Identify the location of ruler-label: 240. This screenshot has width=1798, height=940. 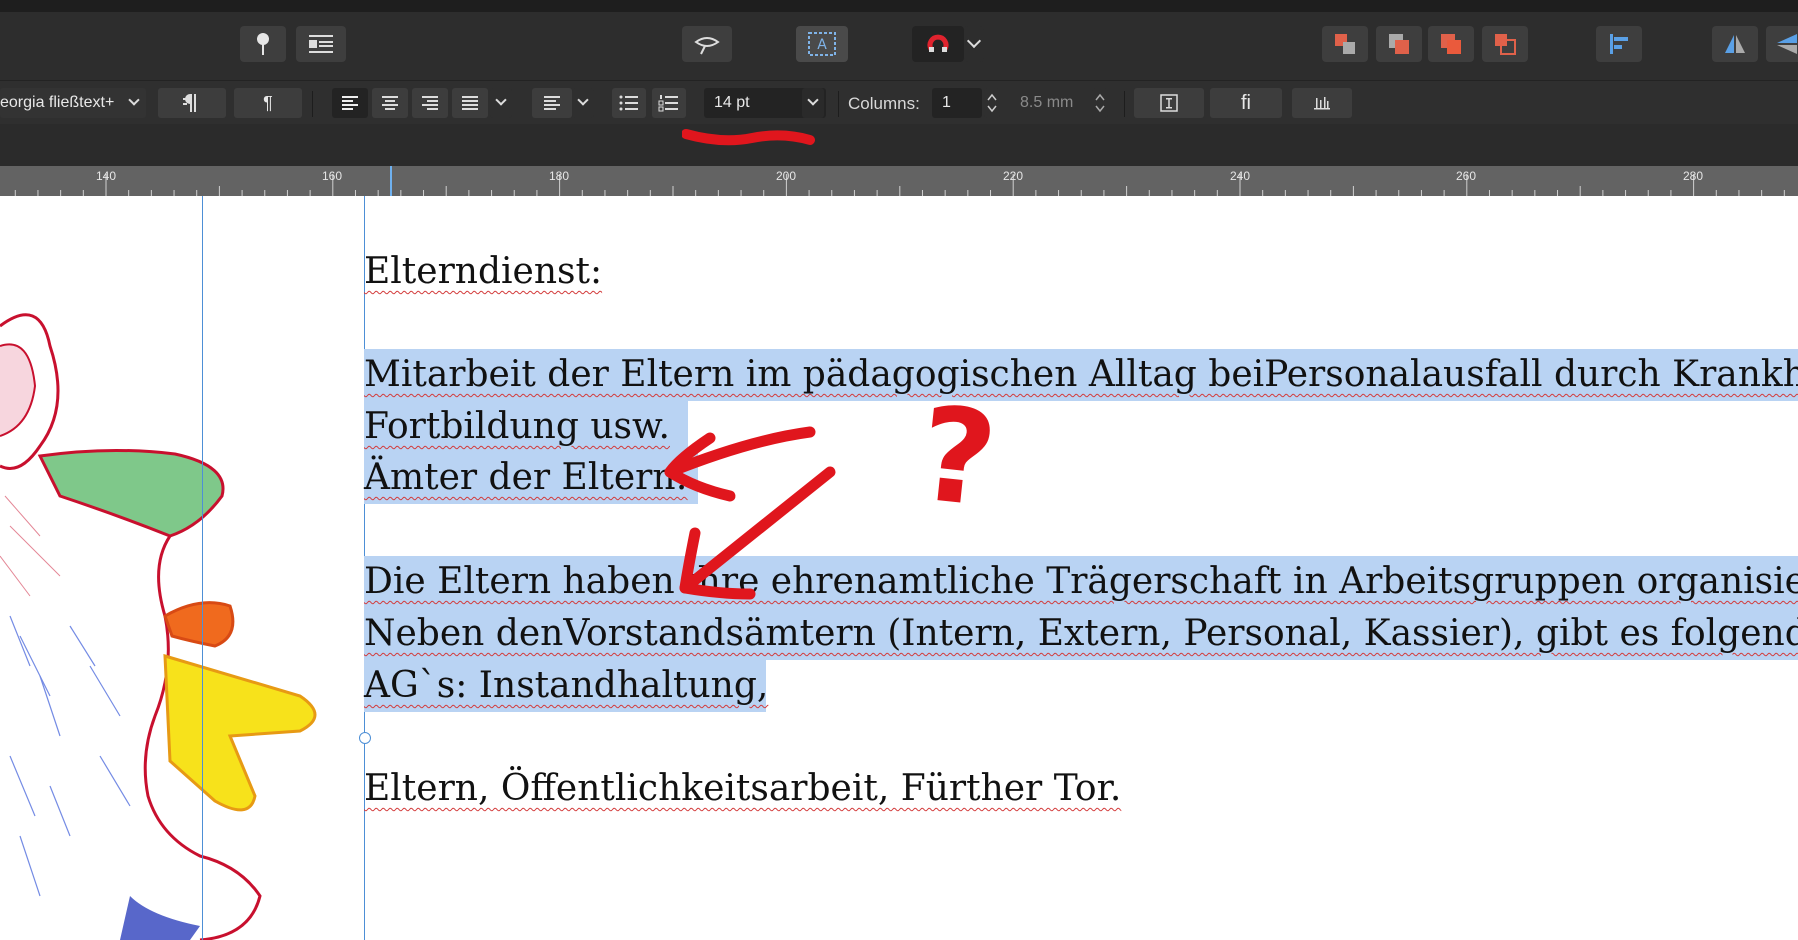
(1240, 176).